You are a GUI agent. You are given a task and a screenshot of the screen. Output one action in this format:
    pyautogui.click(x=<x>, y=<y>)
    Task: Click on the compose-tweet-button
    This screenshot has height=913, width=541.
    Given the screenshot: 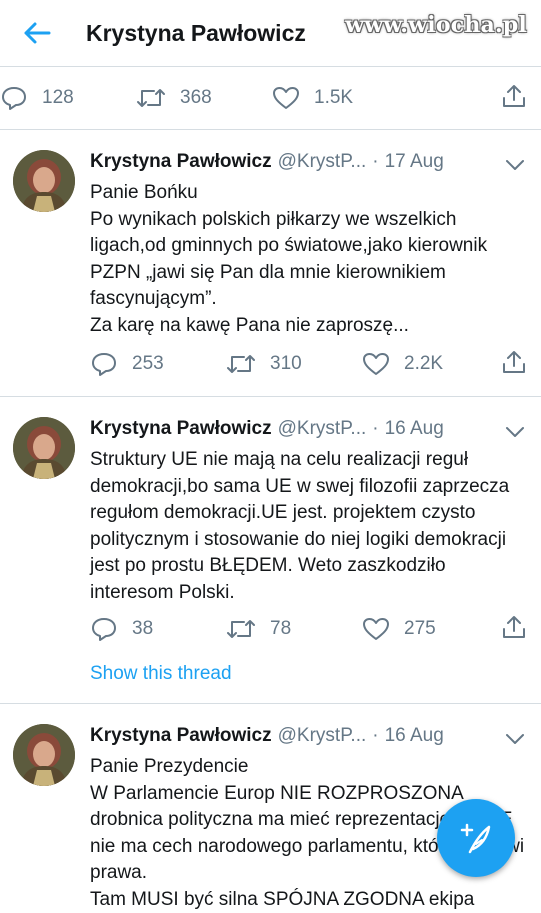 What is the action you would take?
    pyautogui.click(x=476, y=838)
    